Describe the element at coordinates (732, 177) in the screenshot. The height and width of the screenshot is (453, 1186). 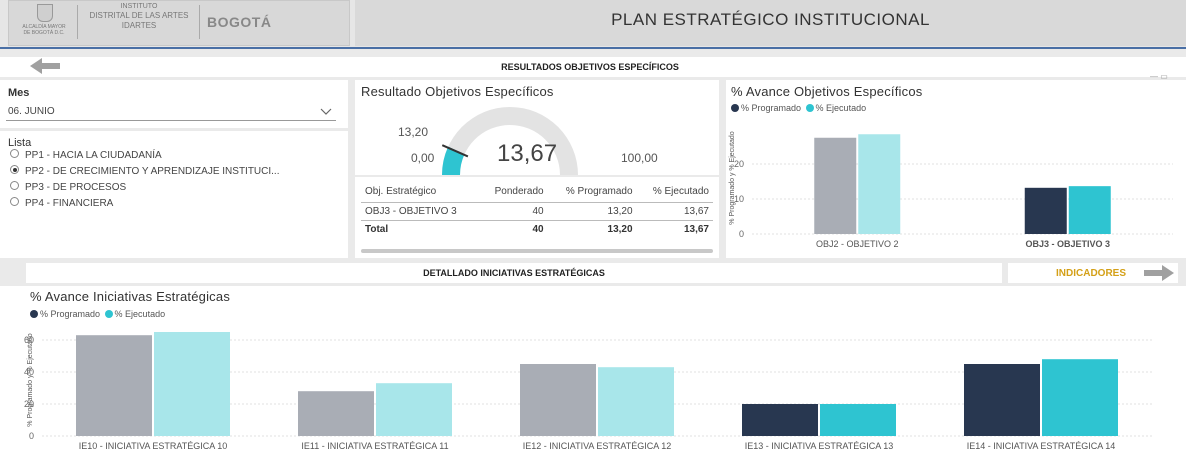
I see `y-axis-title: % Programado y % Ejecutado` at that location.